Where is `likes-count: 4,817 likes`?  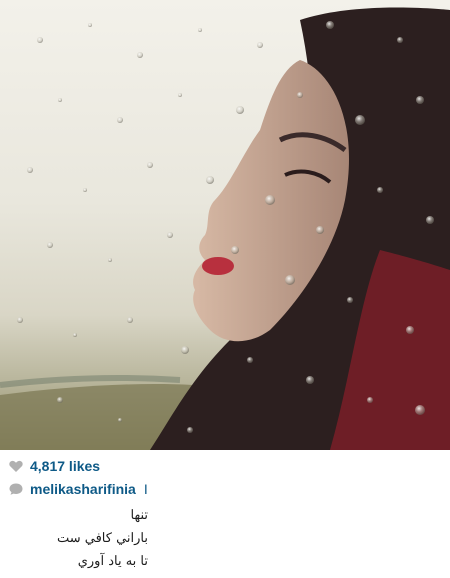 likes-count: 4,817 likes is located at coordinates (65, 466).